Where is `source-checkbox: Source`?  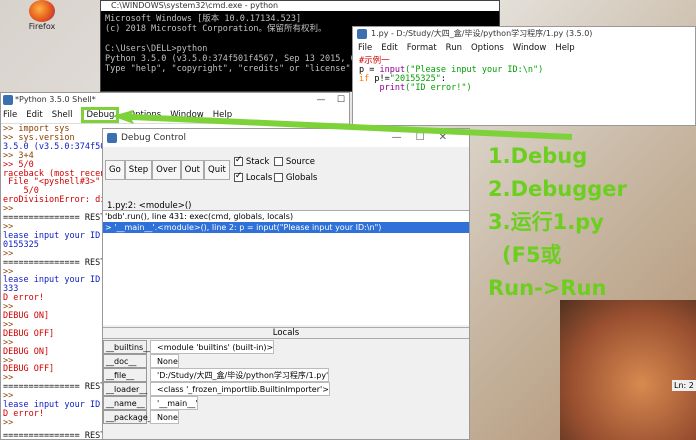 source-checkbox: Source is located at coordinates (298, 162).